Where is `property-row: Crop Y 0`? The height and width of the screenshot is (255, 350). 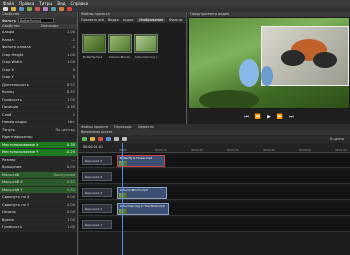
property-row: Crop Y 0 is located at coordinates (38, 78).